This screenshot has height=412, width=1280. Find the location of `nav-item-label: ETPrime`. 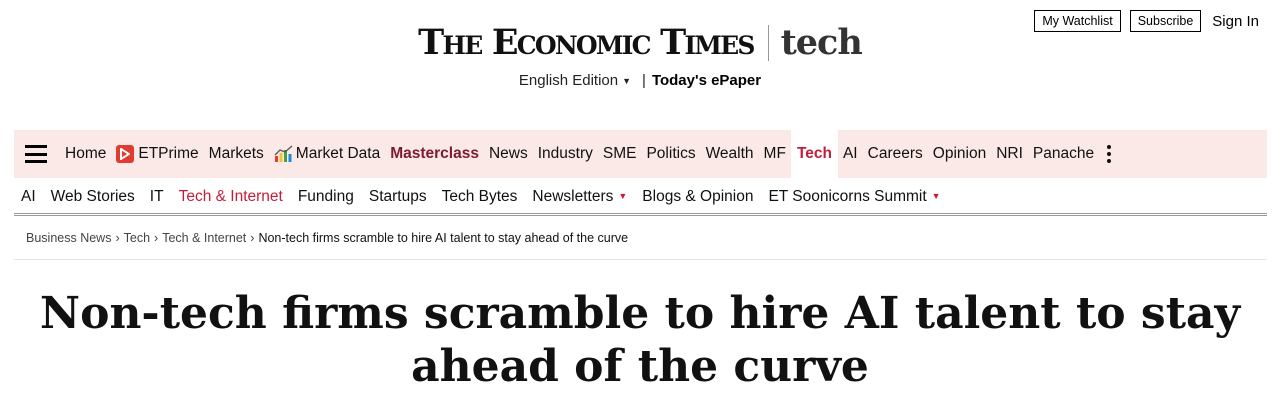

nav-item-label: ETPrime is located at coordinates (168, 153).